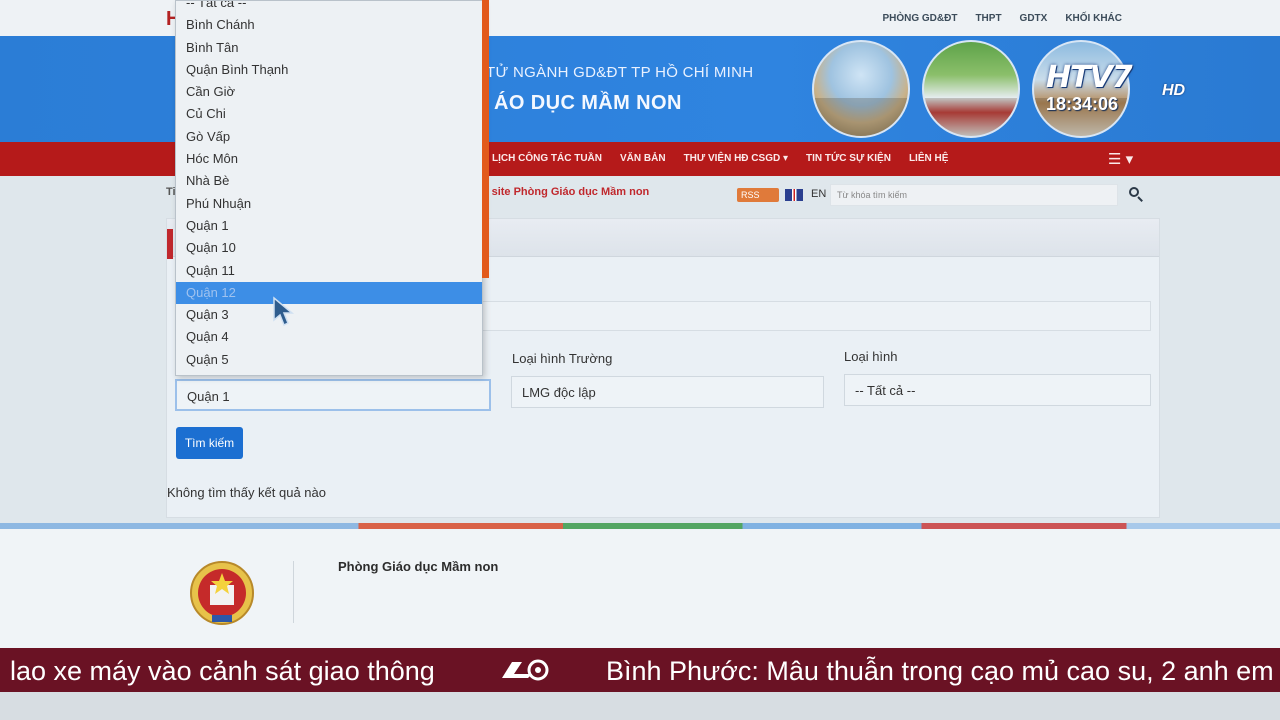 Image resolution: width=1280 pixels, height=720 pixels. Describe the element at coordinates (284, 311) in the screenshot. I see `mouse-pointer-icon` at that location.